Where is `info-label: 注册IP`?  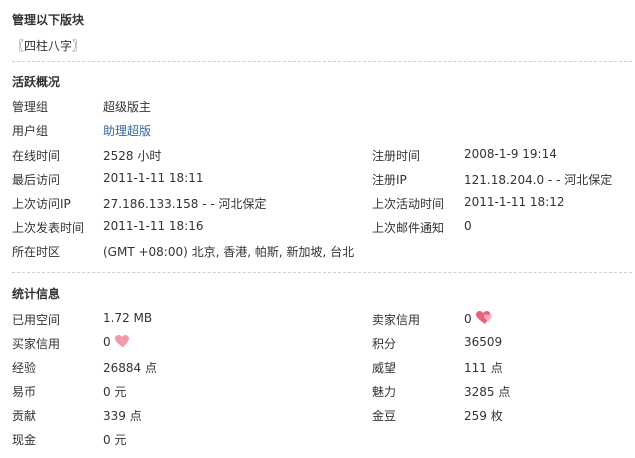
info-label: 注册IP is located at coordinates (389, 180).